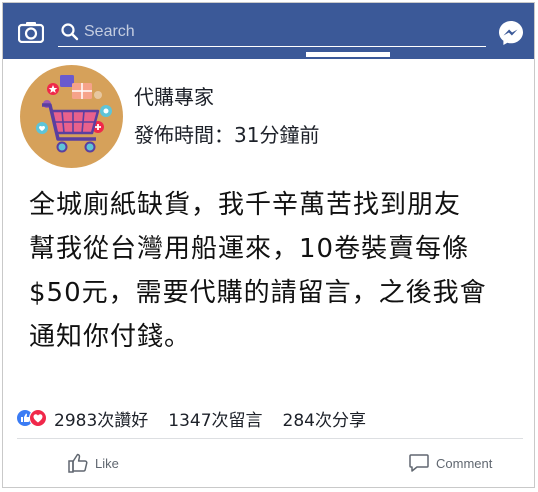 Image resolution: width=538 pixels, height=492 pixels. What do you see at coordinates (38, 418) in the screenshot?
I see `love-reaction-icon` at bounding box center [38, 418].